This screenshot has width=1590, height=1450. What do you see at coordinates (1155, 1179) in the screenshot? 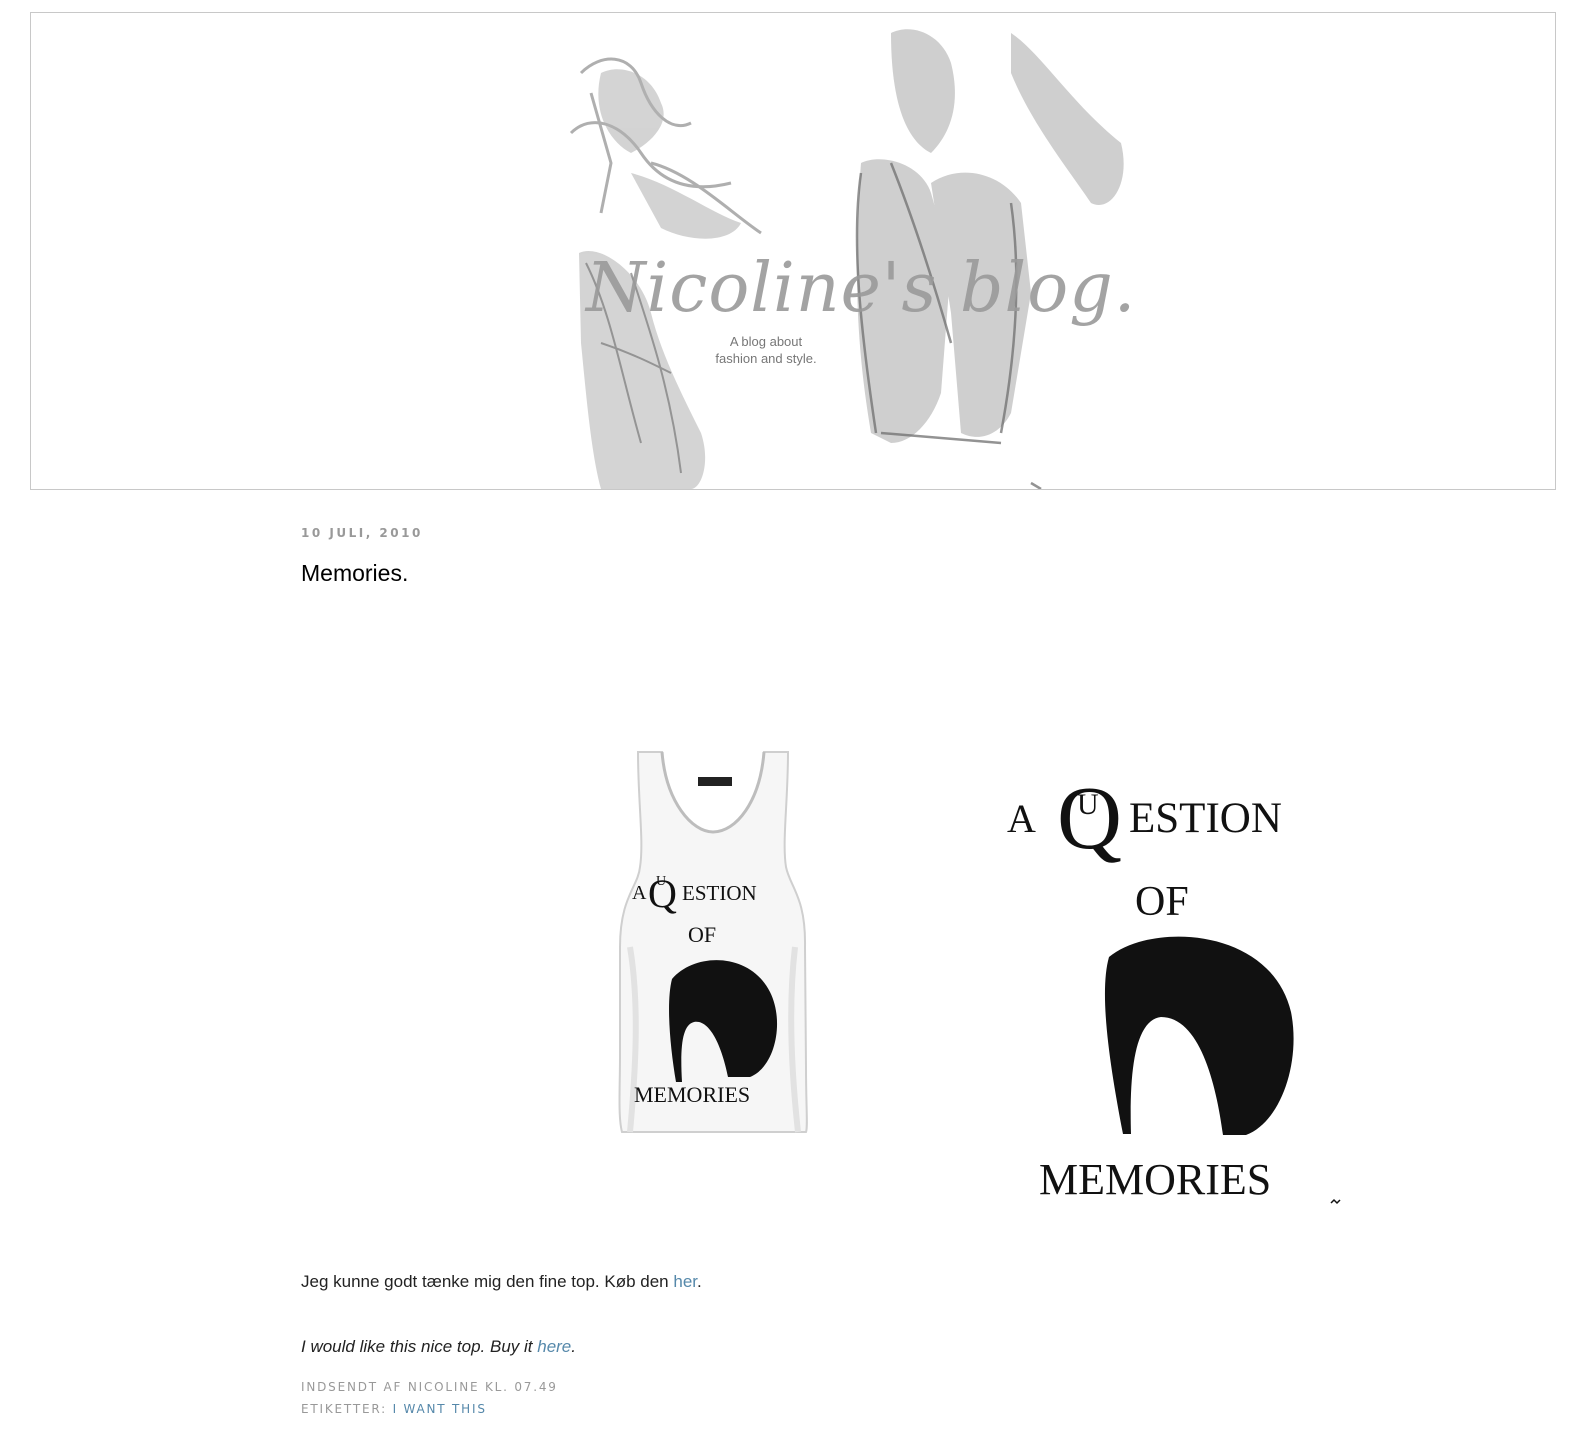
I see `logo-memories: MEMORIES` at bounding box center [1155, 1179].